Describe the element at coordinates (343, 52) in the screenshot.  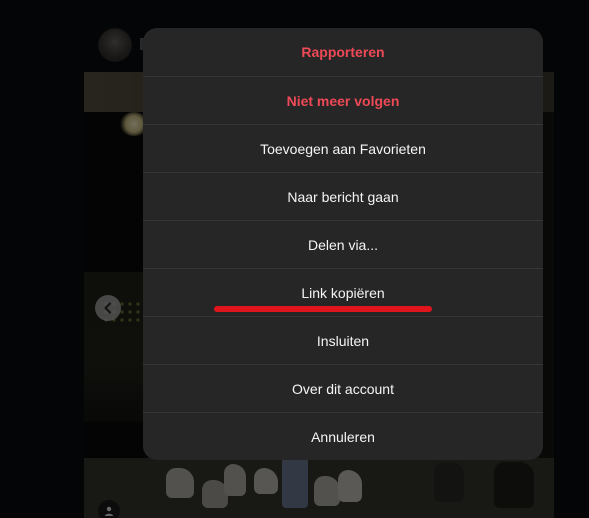
I see `report-button: Rapporteren` at that location.